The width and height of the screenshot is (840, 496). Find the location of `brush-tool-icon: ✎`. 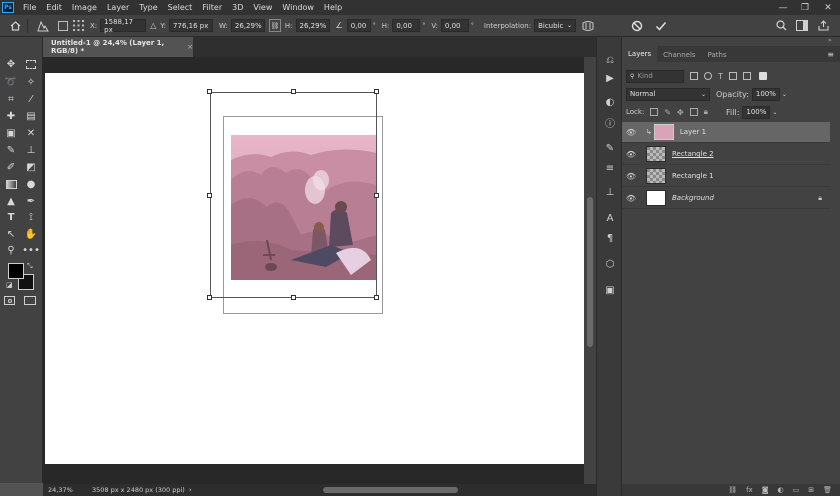

brush-tool-icon: ✎ is located at coordinates (11, 150).